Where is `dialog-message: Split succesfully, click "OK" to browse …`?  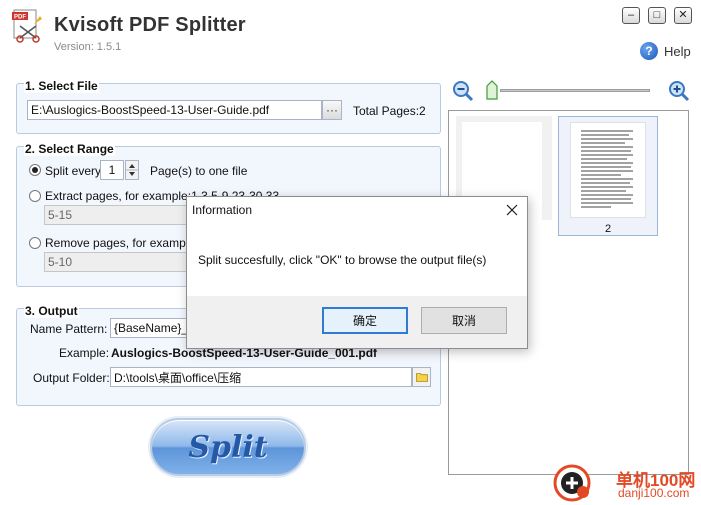 dialog-message: Split succesfully, click "OK" to browse … is located at coordinates (342, 260).